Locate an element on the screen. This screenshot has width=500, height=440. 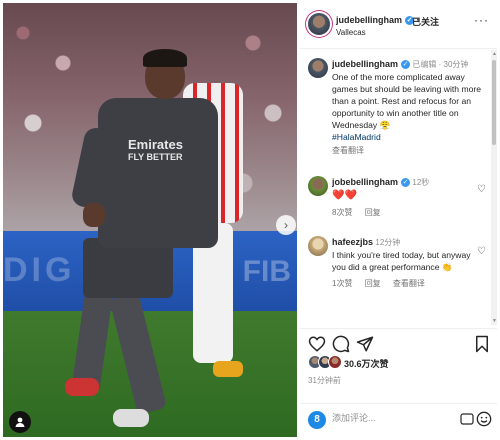
scrollbar-thumb is located at coordinates (494, 102).